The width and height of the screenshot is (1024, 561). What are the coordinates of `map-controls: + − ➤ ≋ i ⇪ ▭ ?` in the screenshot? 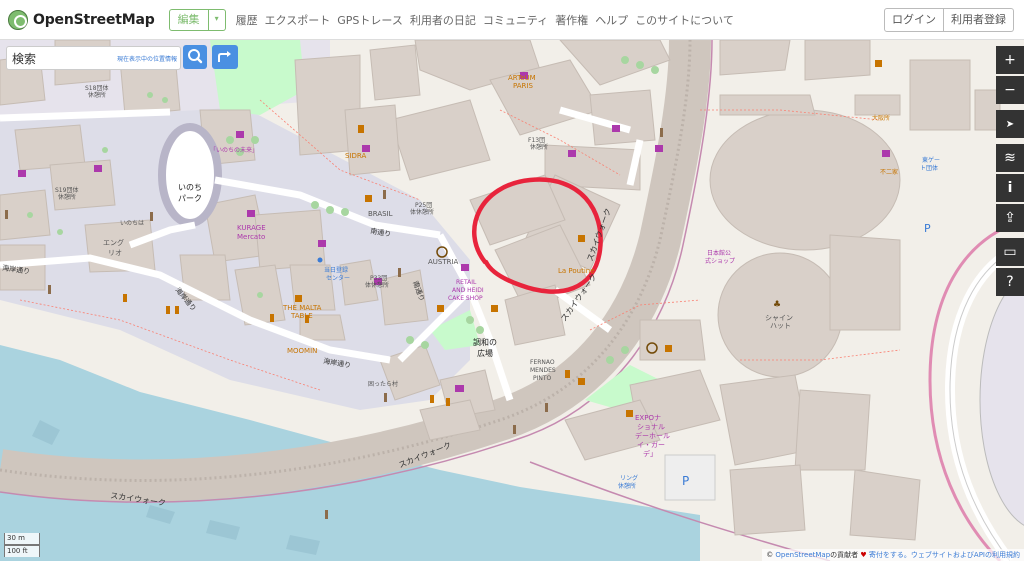 It's located at (1010, 172).